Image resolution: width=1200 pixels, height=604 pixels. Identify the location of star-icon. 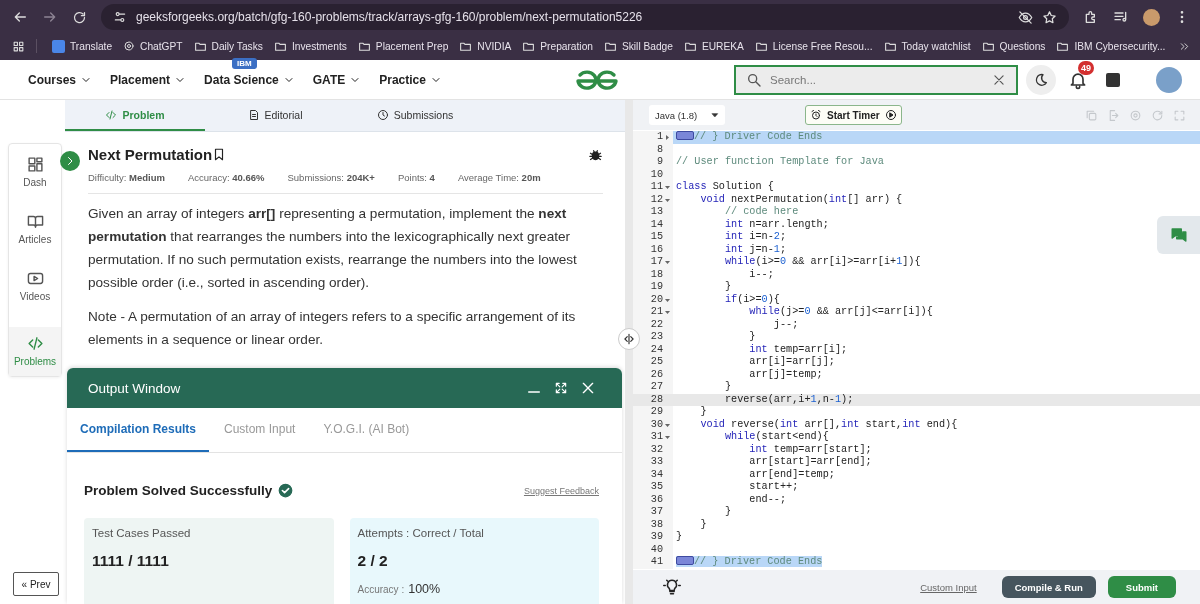
(1049, 17).